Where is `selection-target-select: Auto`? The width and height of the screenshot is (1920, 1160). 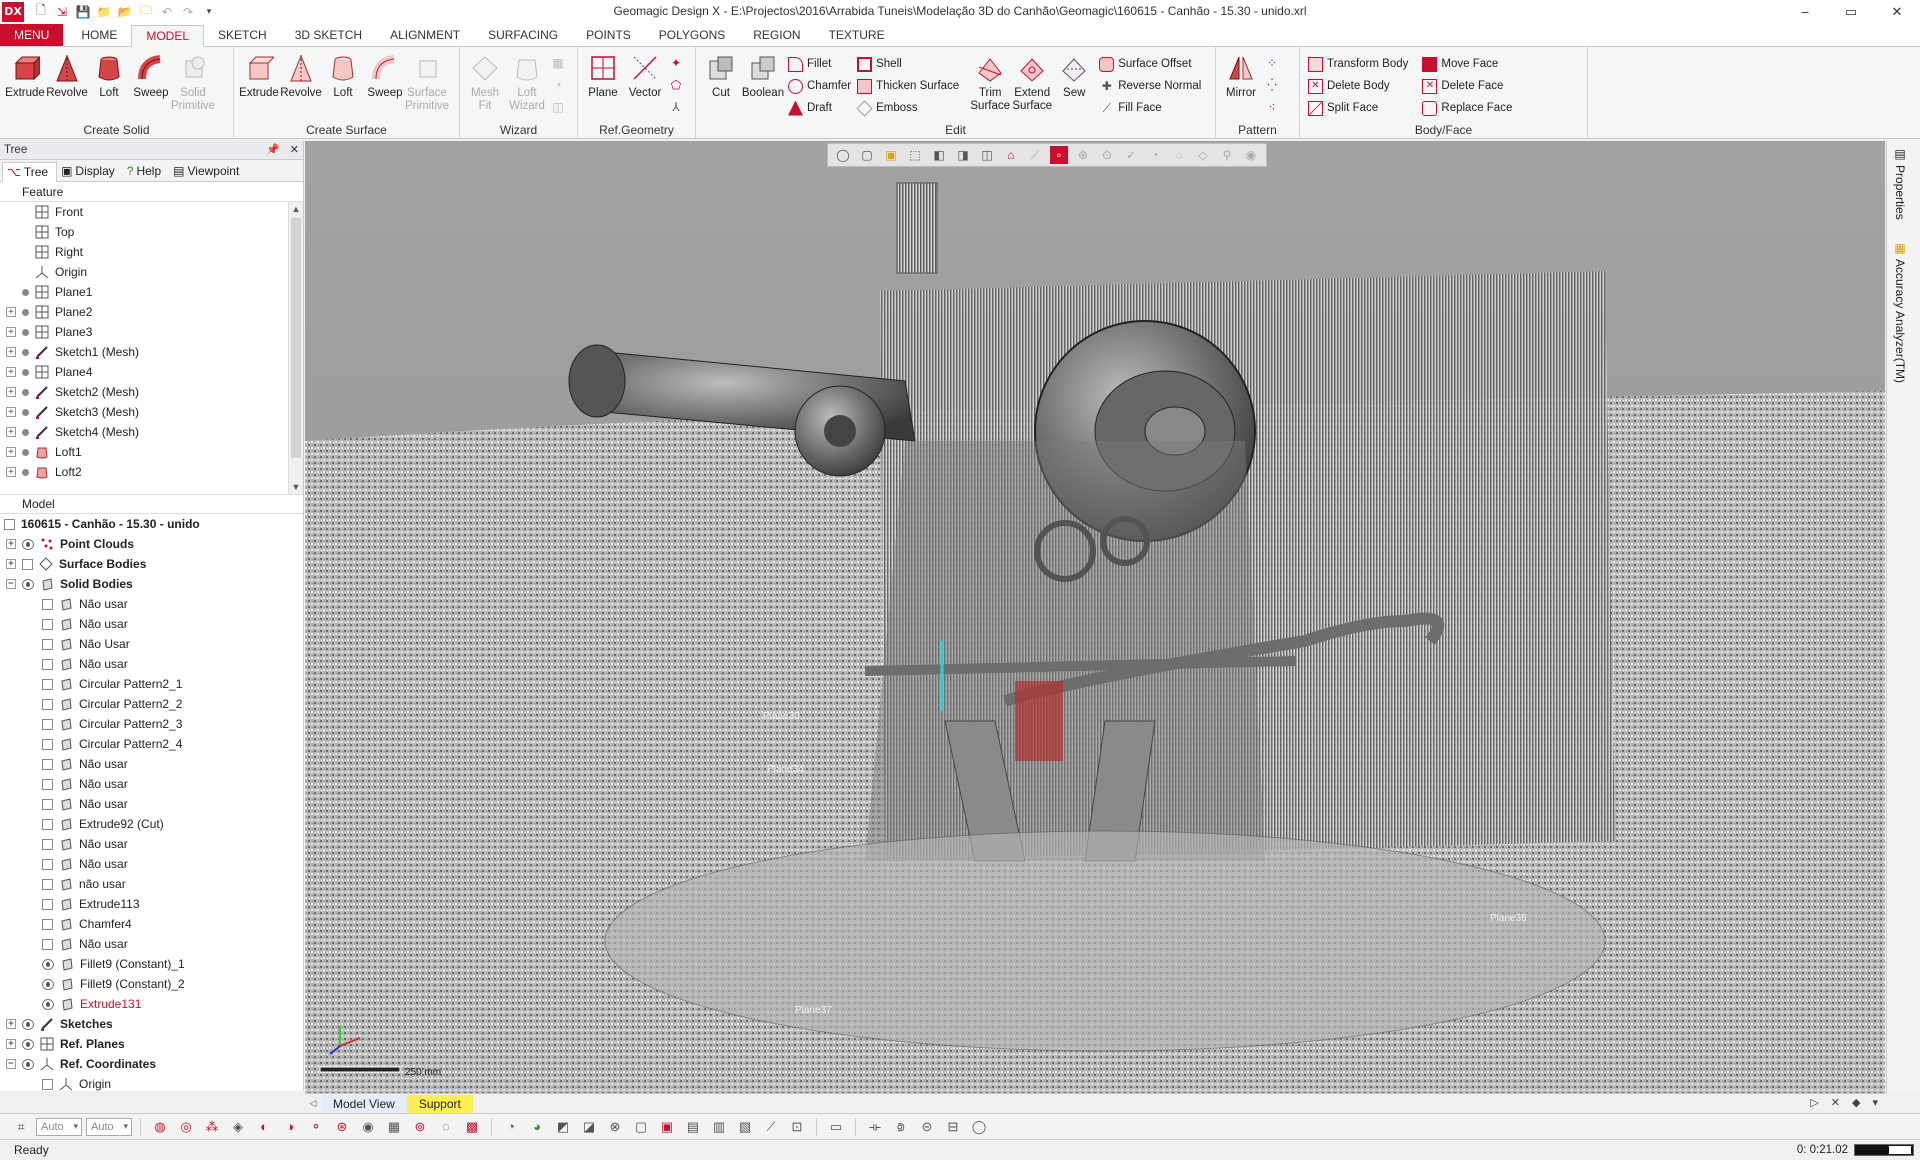 selection-target-select: Auto is located at coordinates (109, 1126).